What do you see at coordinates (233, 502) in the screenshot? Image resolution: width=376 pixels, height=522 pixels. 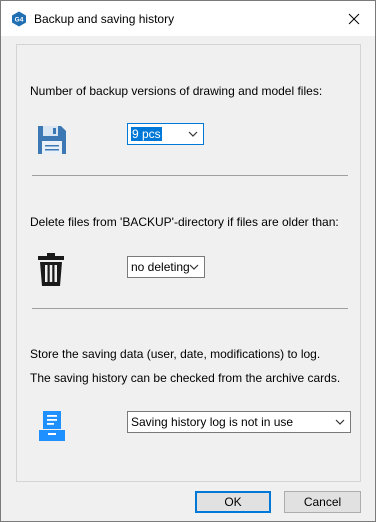 I see `ok-button: OK` at bounding box center [233, 502].